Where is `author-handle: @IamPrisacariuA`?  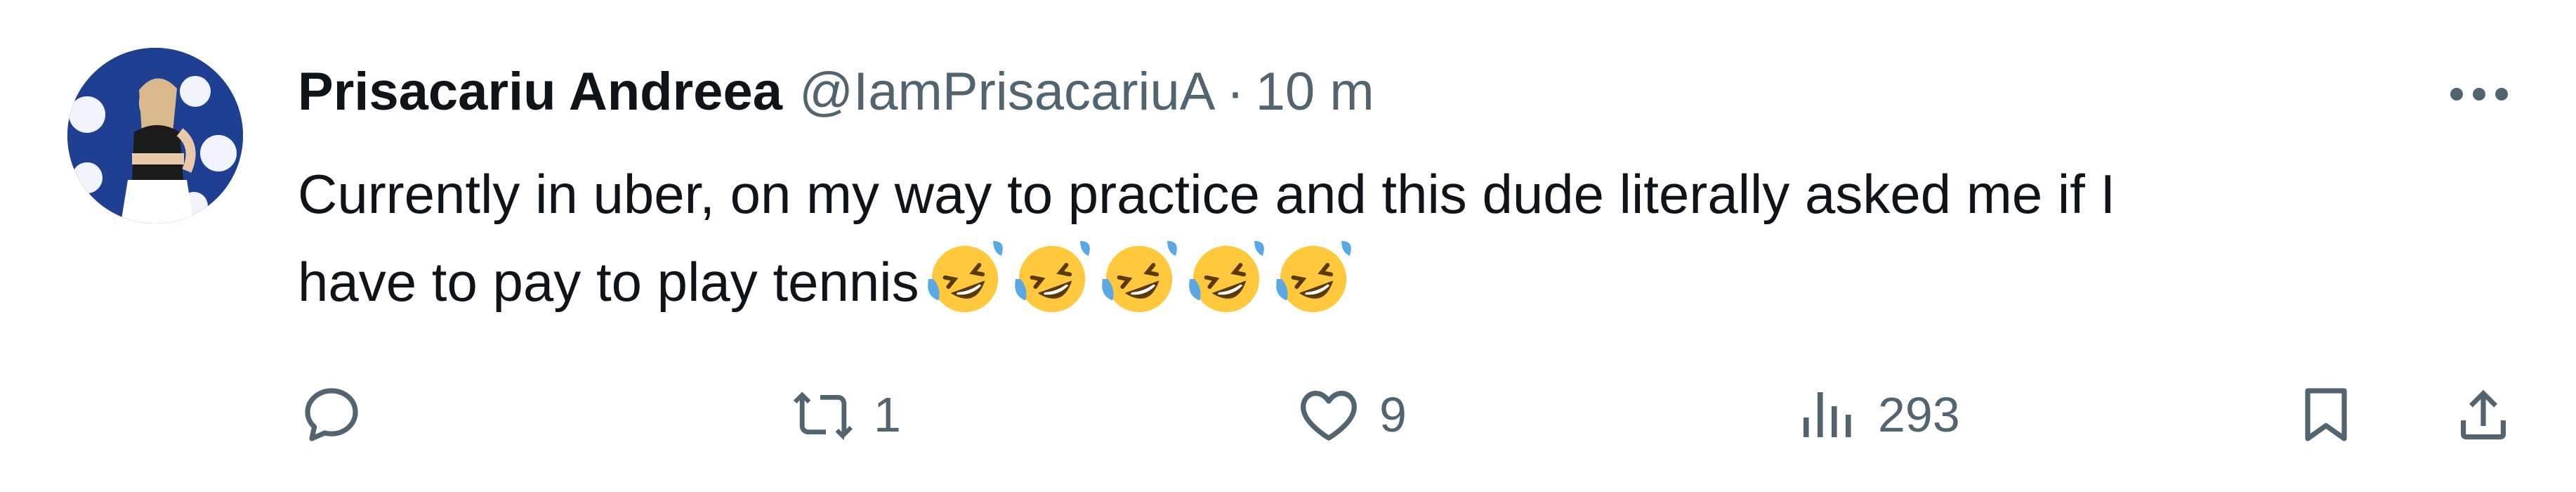 author-handle: @IamPrisacariuA is located at coordinates (1007, 92).